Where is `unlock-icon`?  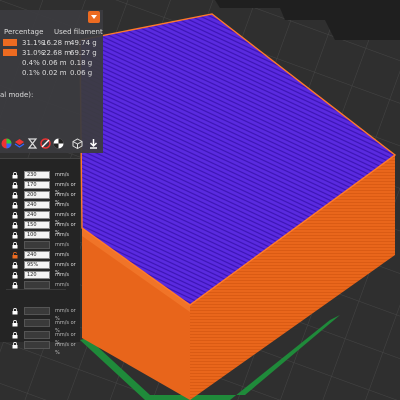 unlock-icon is located at coordinates (15, 255).